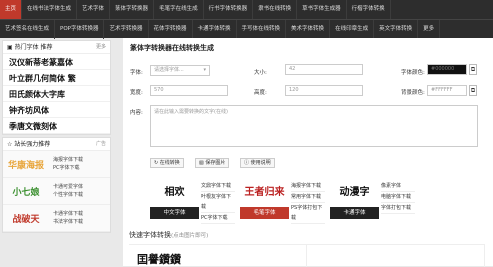 Image resolution: width=493 pixels, height=267 pixels. I want to click on sample-link: 叶根友字体下载, so click(218, 202).